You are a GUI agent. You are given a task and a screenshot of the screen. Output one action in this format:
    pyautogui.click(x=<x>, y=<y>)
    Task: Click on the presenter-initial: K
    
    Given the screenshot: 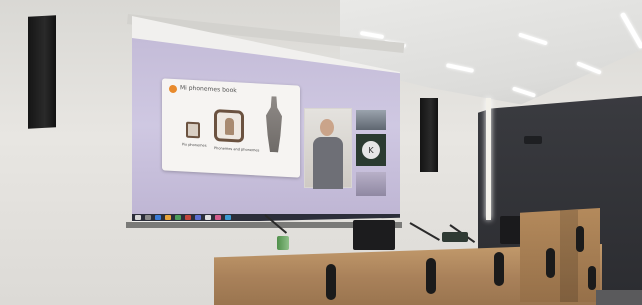 What is the action you would take?
    pyautogui.click(x=371, y=150)
    